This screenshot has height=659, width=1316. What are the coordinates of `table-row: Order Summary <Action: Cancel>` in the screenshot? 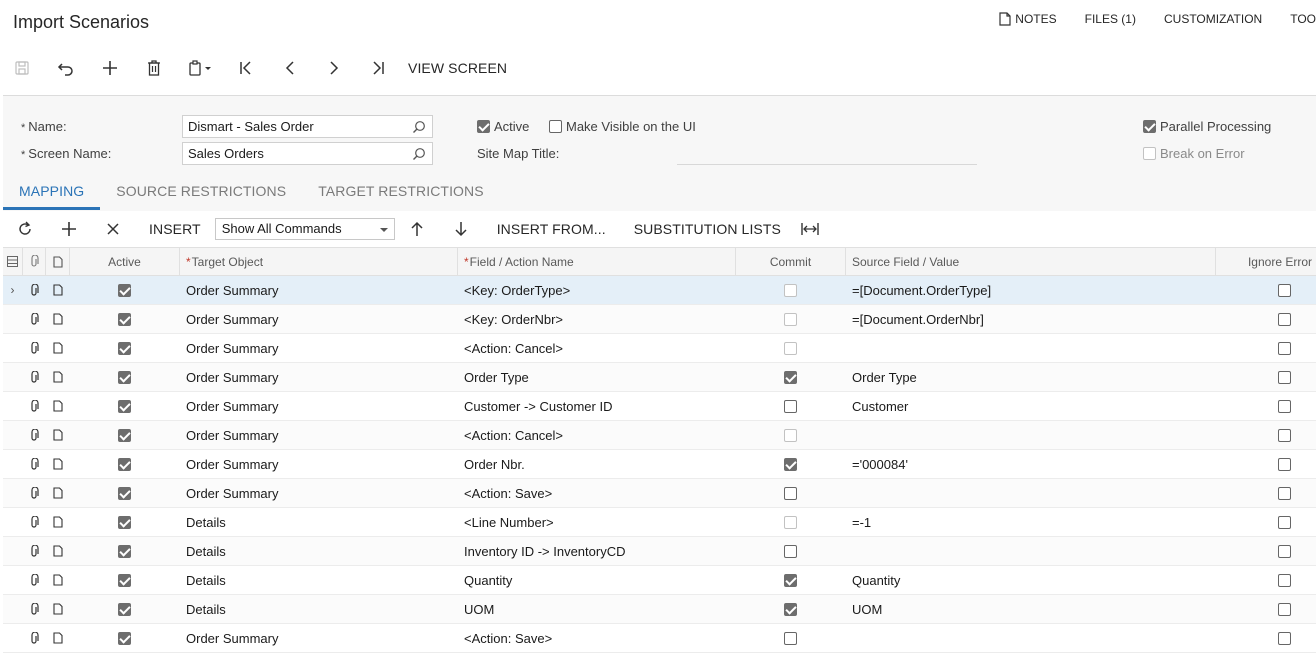 It's located at (659, 435).